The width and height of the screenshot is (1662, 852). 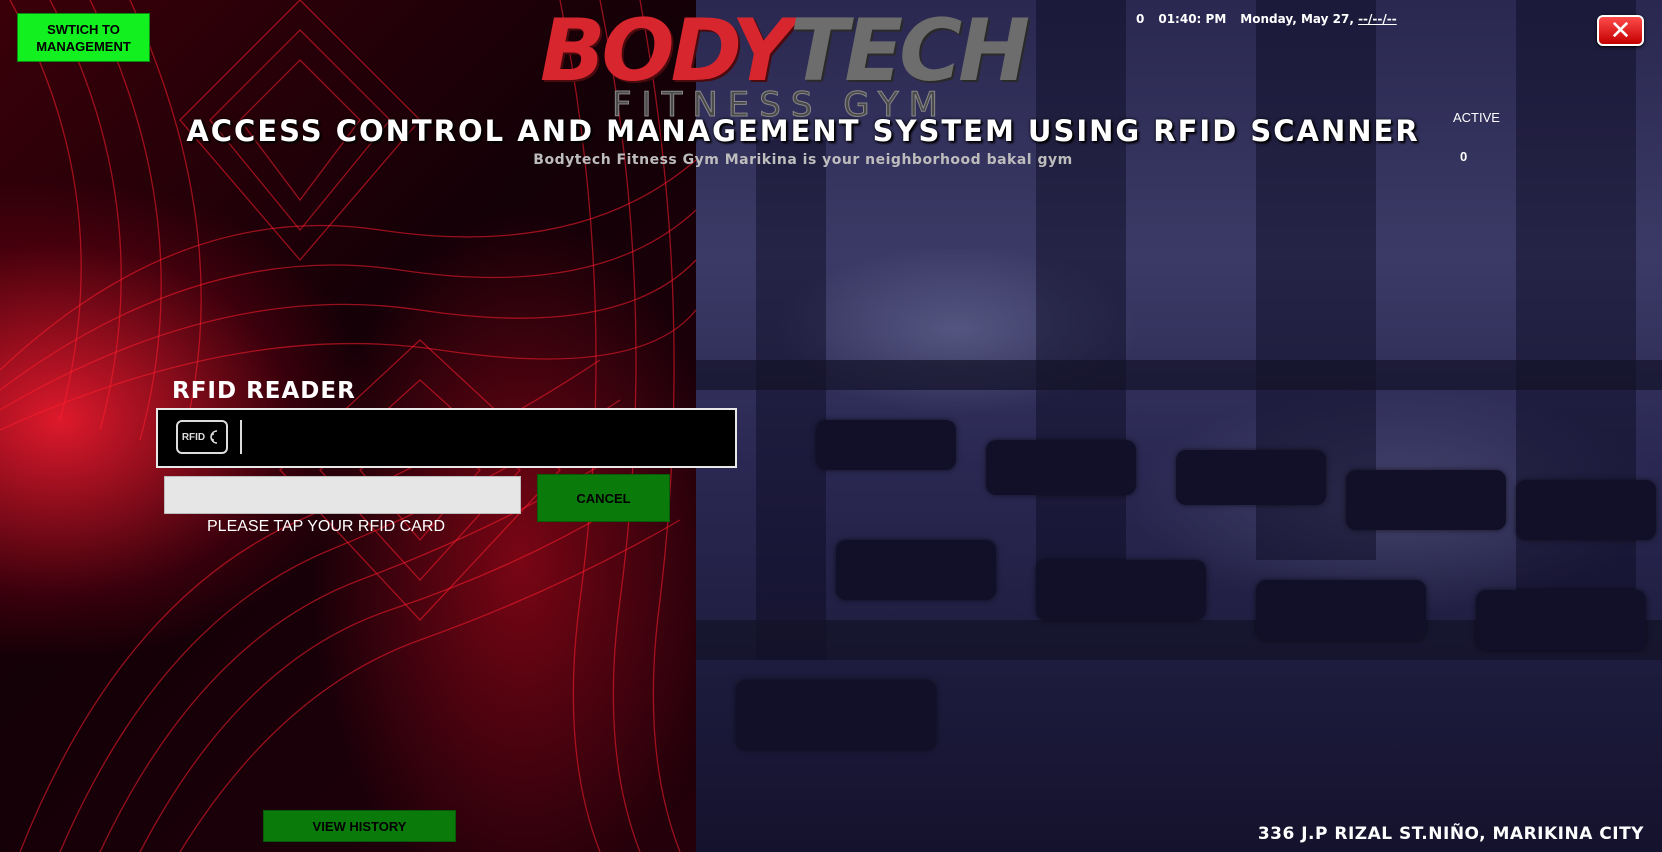 I want to click on rfid-reader-title: RFID READER, so click(x=264, y=391).